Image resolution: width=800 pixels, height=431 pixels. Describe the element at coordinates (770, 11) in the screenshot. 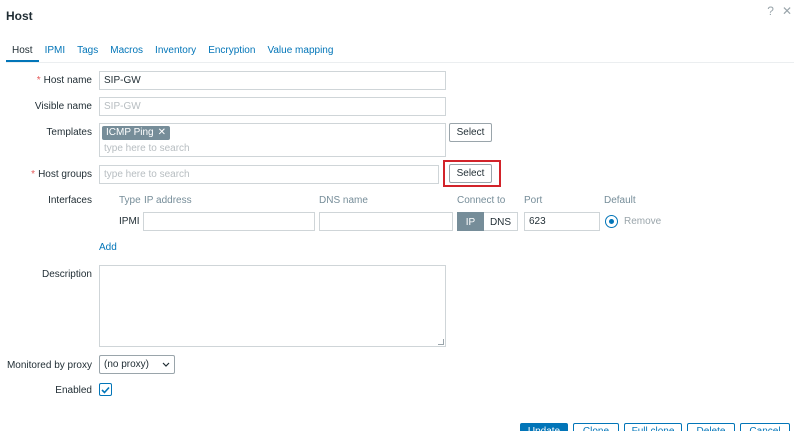

I see `help-icon: ?` at that location.